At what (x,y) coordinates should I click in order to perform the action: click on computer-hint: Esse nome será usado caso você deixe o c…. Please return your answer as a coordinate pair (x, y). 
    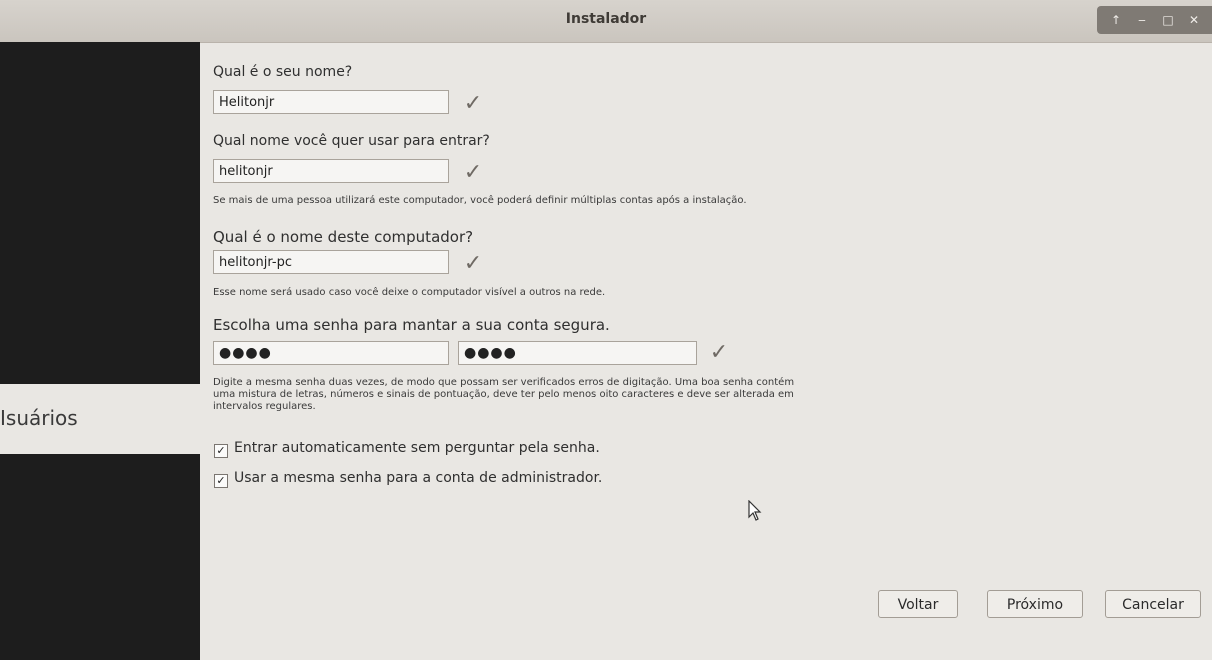
    Looking at the image, I should click on (409, 292).